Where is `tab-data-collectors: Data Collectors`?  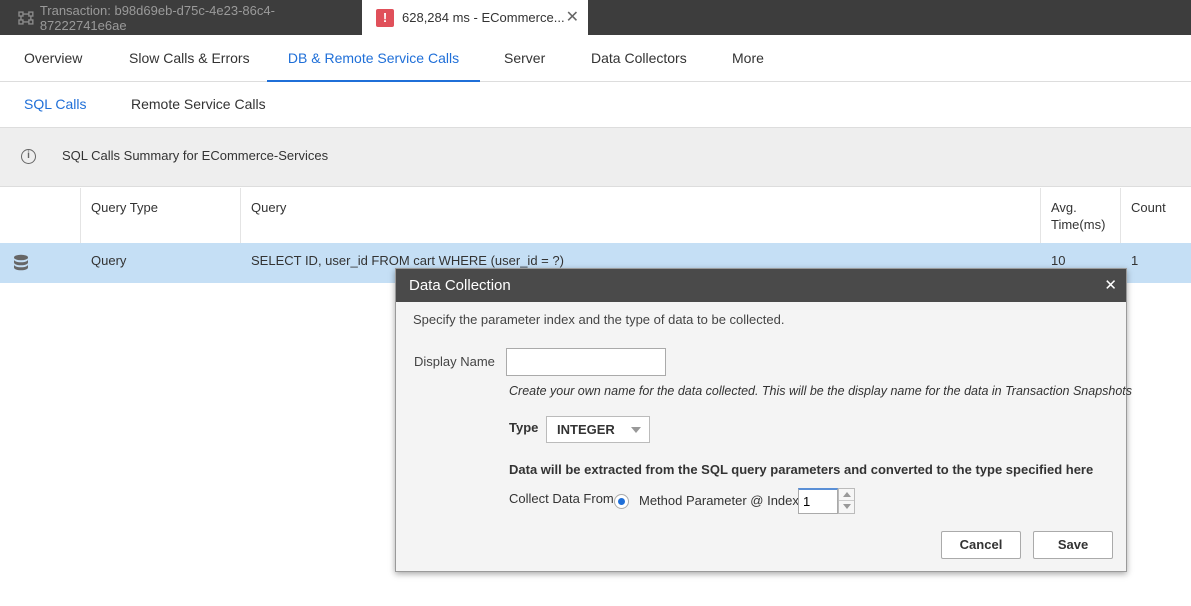 tab-data-collectors: Data Collectors is located at coordinates (639, 58).